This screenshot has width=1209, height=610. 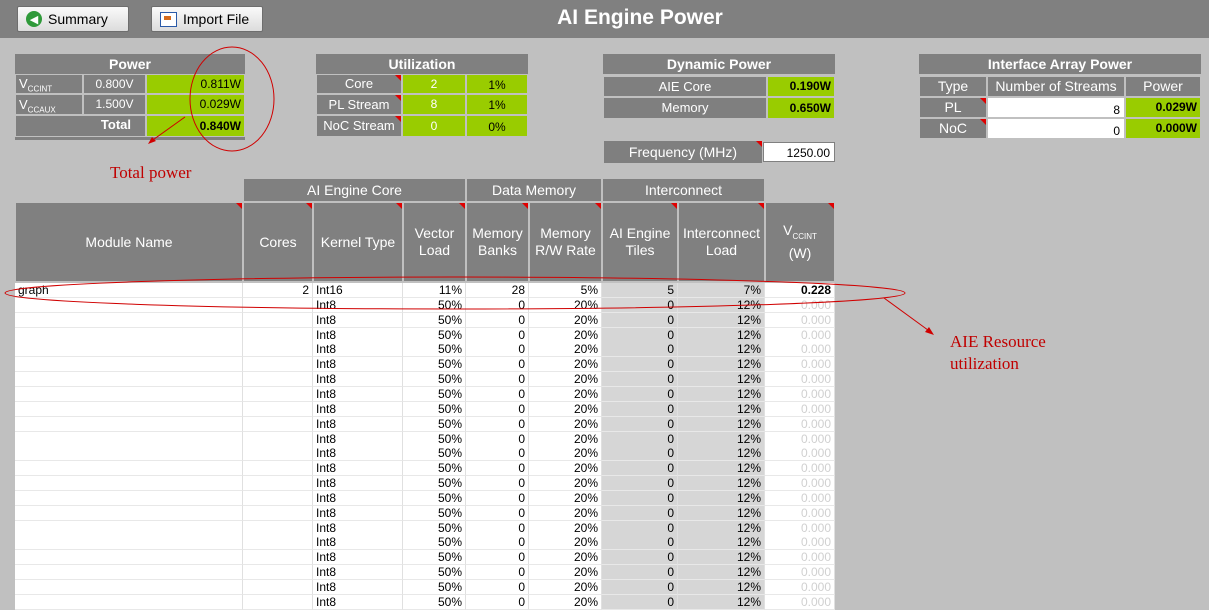 I want to click on resource-annotation-line2: utilization, so click(x=984, y=363).